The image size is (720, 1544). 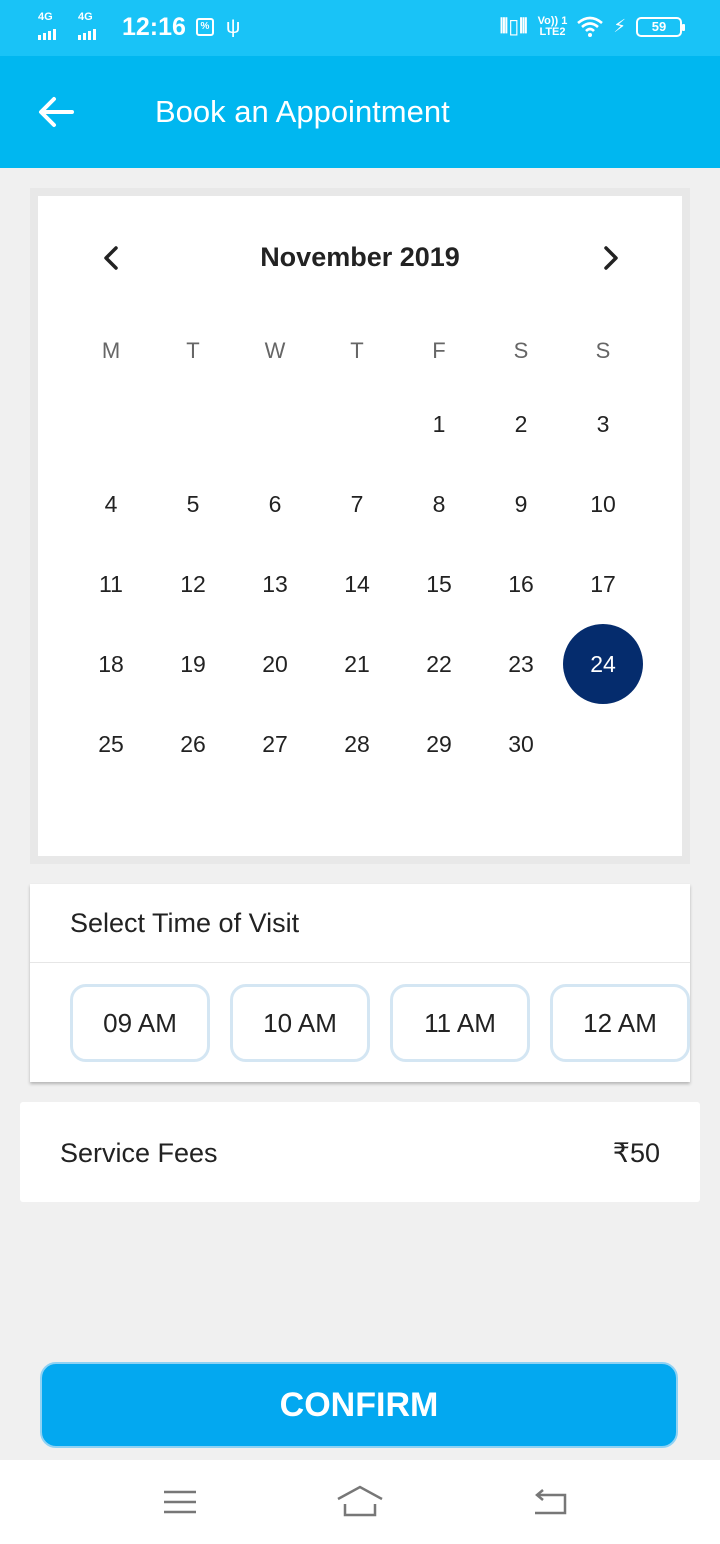 What do you see at coordinates (636, 1153) in the screenshot?
I see `service-fees-value: ₹50` at bounding box center [636, 1153].